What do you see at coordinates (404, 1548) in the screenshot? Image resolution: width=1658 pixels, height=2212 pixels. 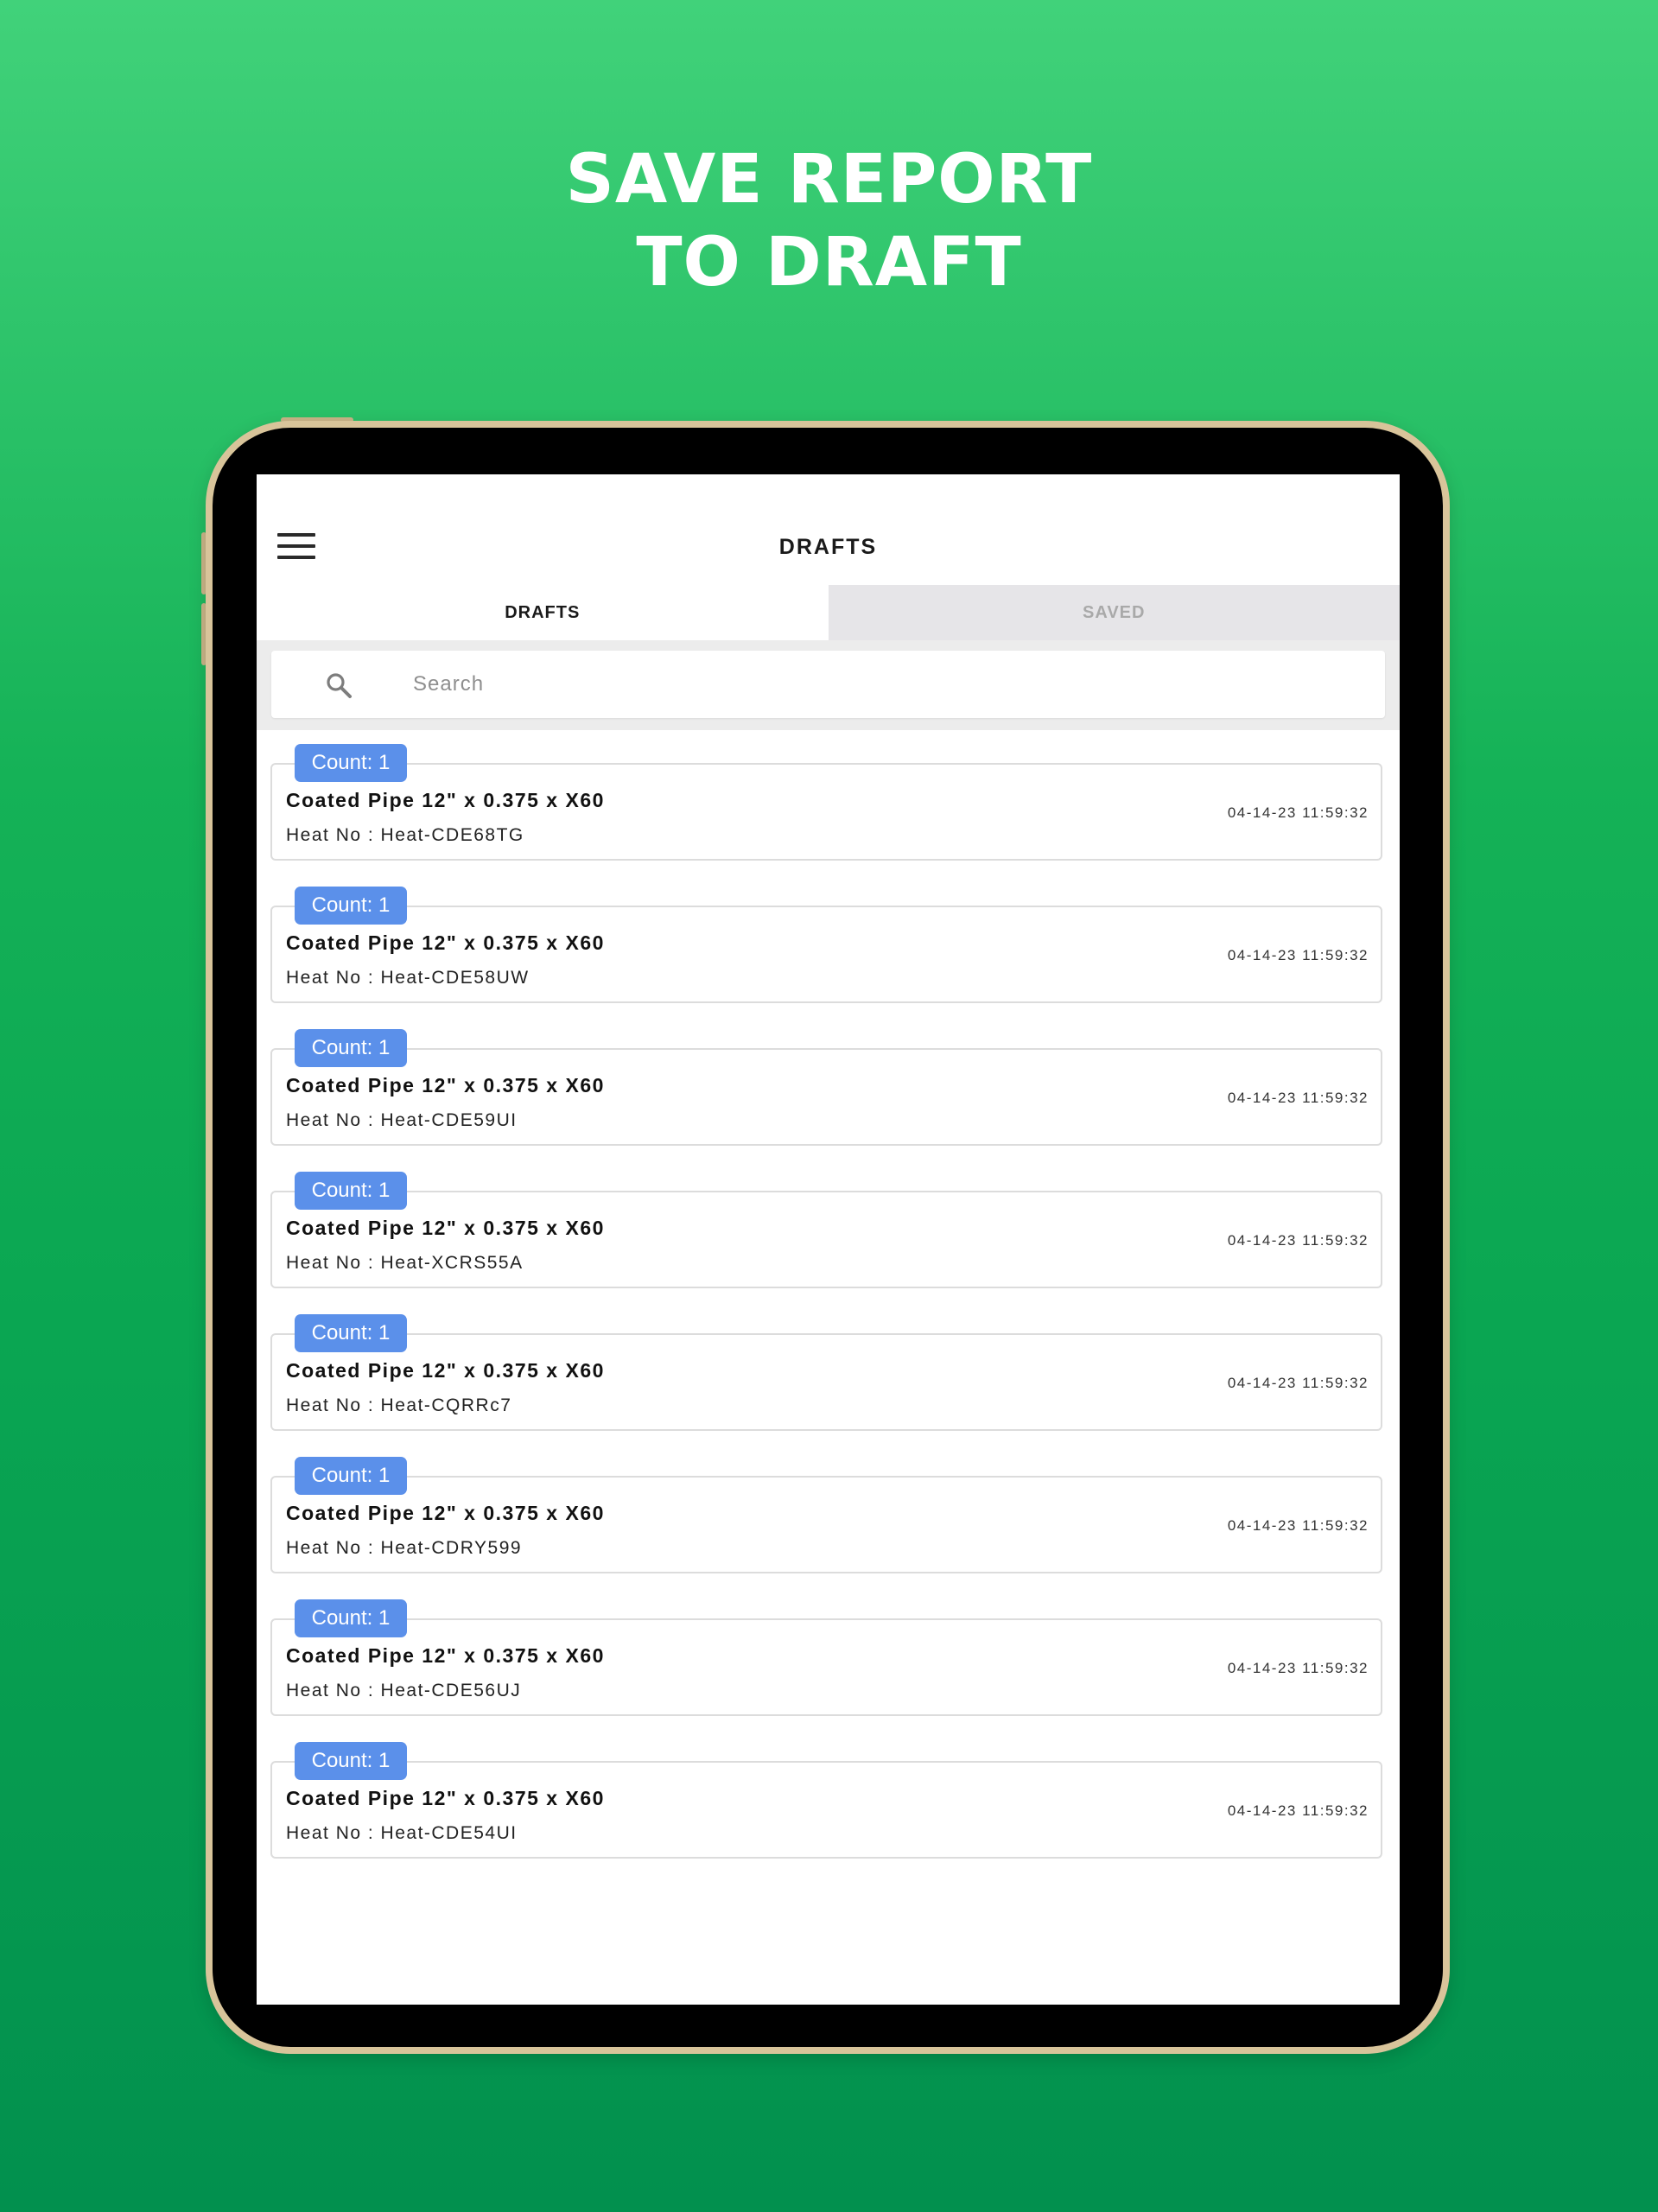 I see `item-heat-number: Heat No : Heat-CDRY599` at bounding box center [404, 1548].